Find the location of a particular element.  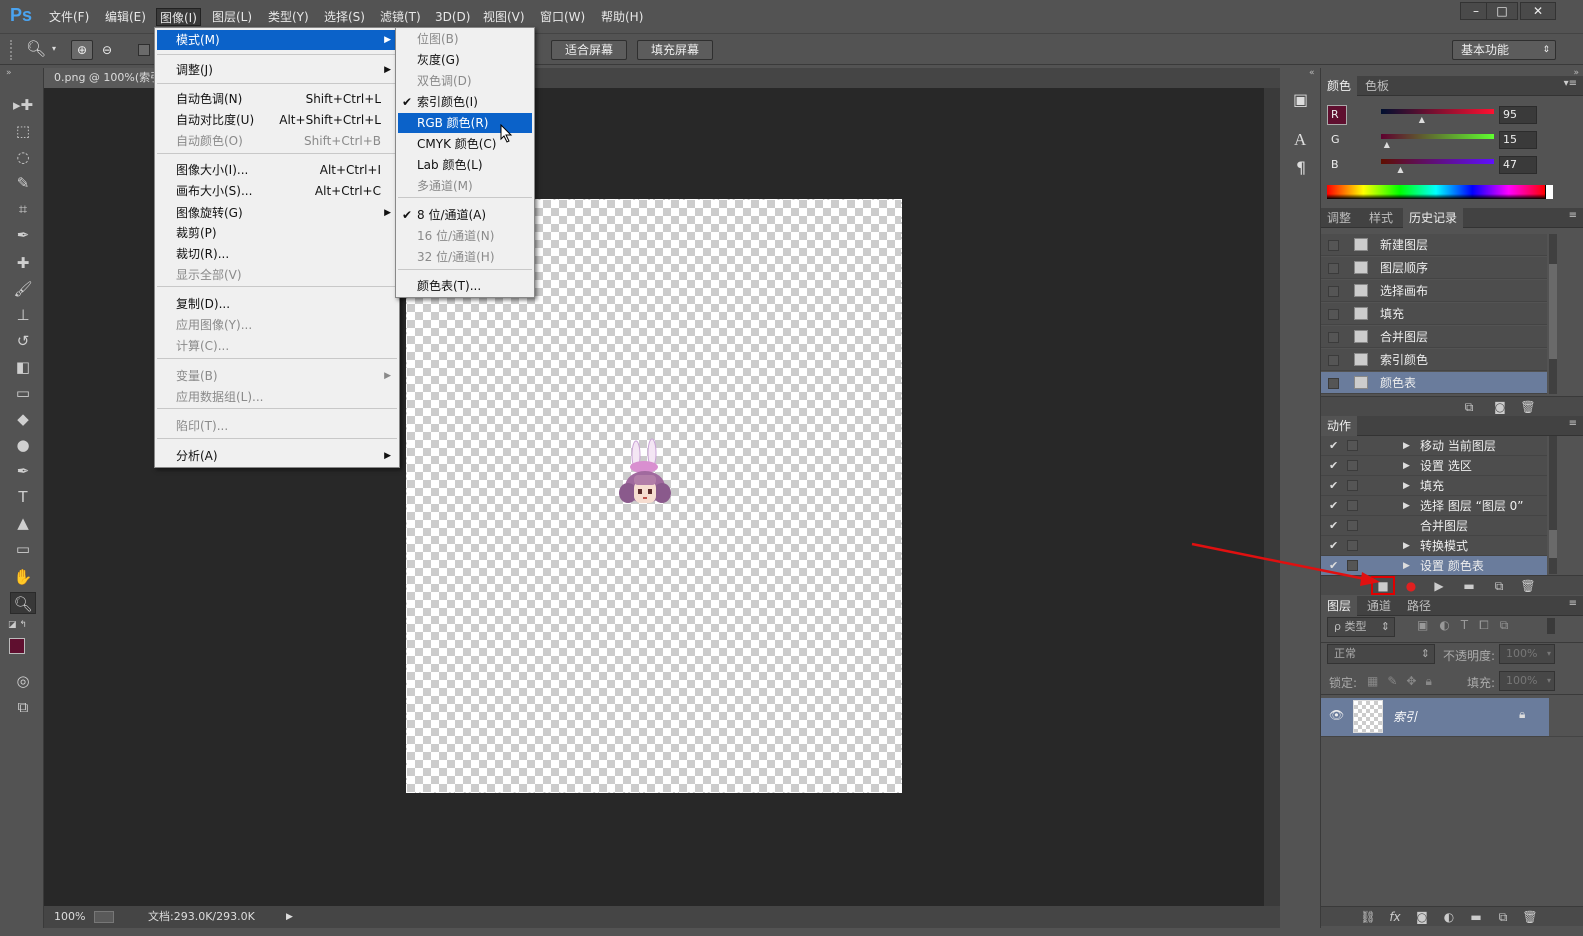

tab-layers: 图层 is located at coordinates (1339, 606).